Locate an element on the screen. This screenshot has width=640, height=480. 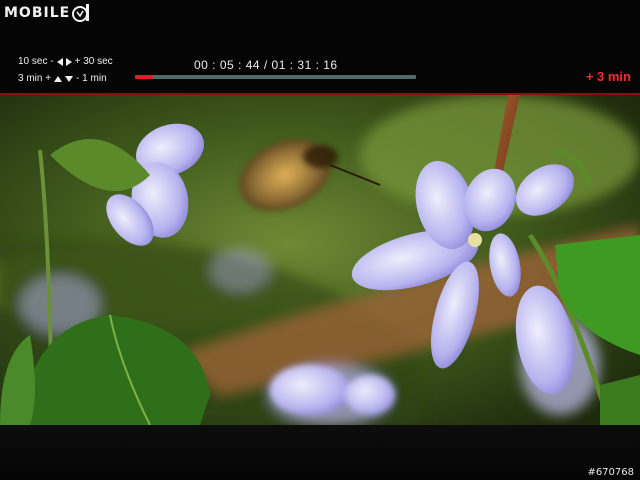
seek-hint-seconds: 10 sec - + 30 sec is located at coordinates (65, 61).